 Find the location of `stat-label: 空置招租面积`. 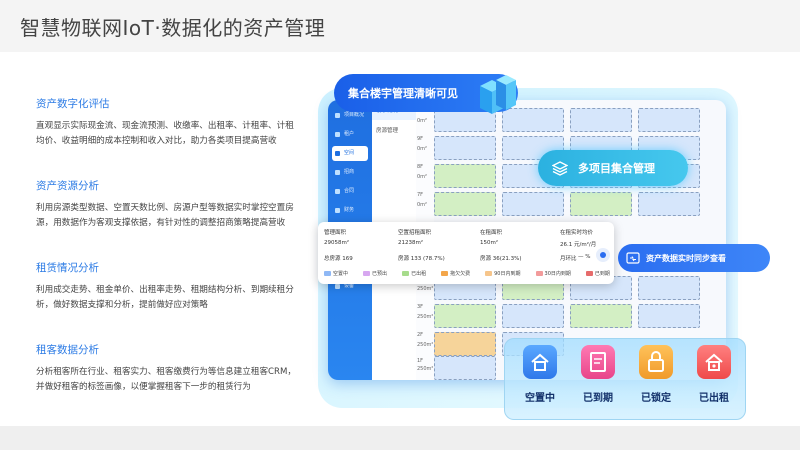

stat-label: 空置招租面积 is located at coordinates (415, 233).